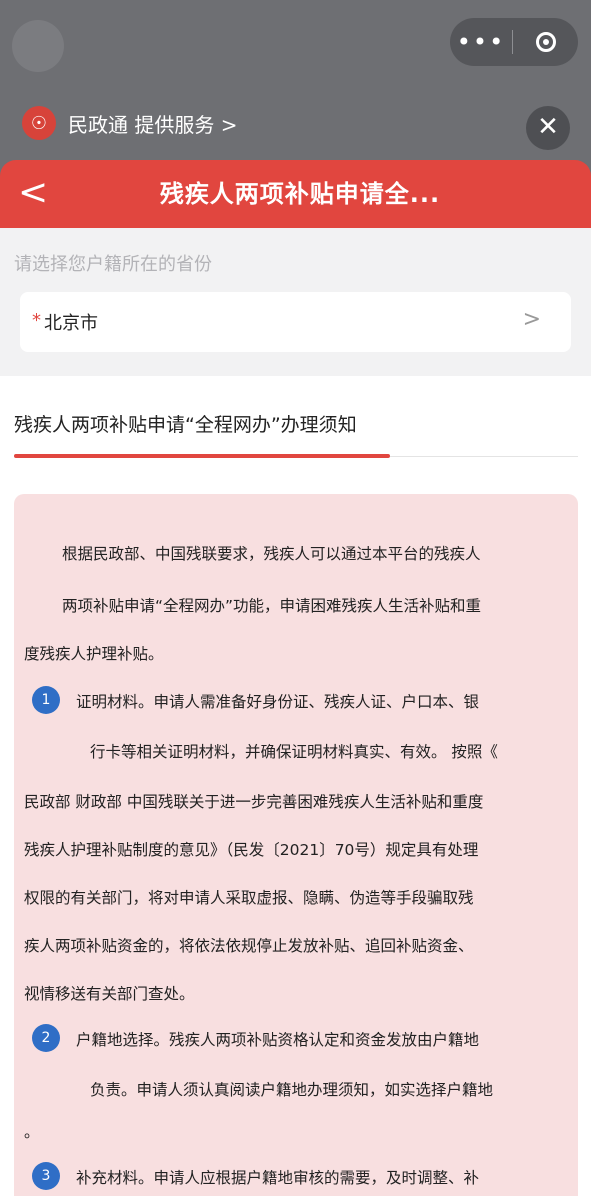  Describe the element at coordinates (271, 554) in the screenshot. I see `notice-line: 根据民政部、中国残联要求，残疾人可以通过本平台的残疾人` at that location.